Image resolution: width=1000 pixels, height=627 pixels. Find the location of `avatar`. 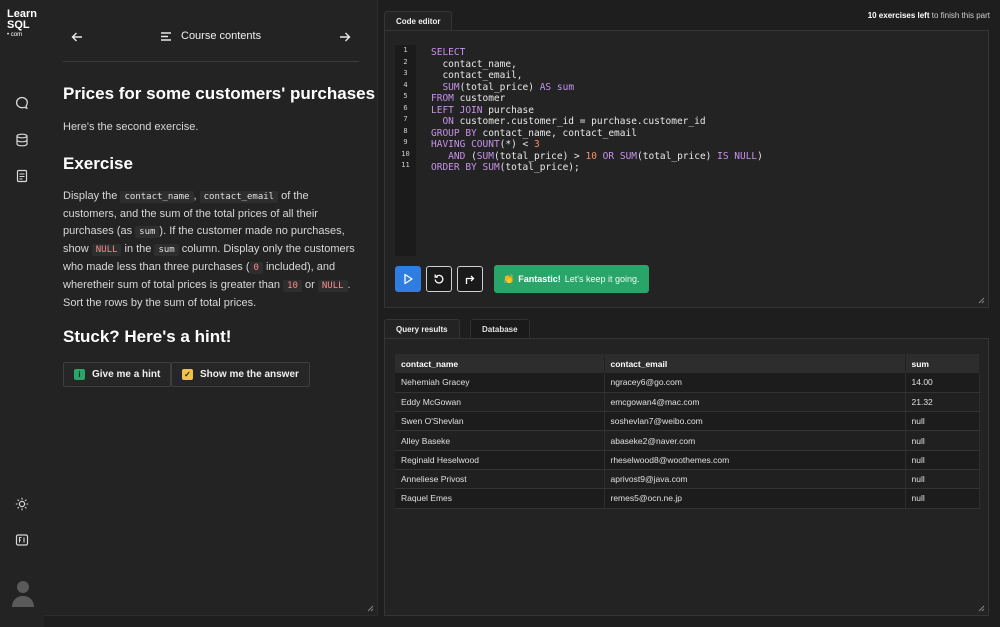

avatar is located at coordinates (23, 593).